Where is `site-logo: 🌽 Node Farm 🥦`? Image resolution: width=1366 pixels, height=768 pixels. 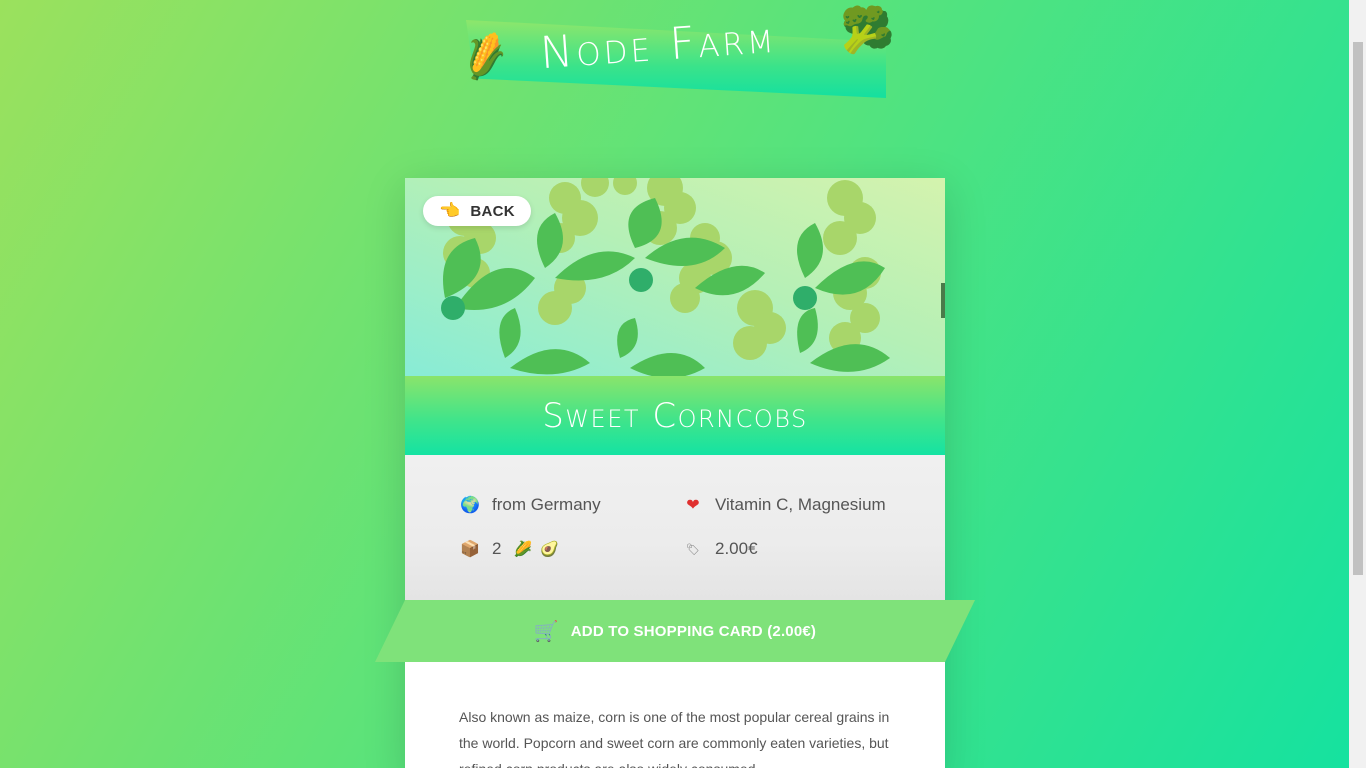 site-logo: 🌽 Node Farm 🥦 is located at coordinates (676, 61).